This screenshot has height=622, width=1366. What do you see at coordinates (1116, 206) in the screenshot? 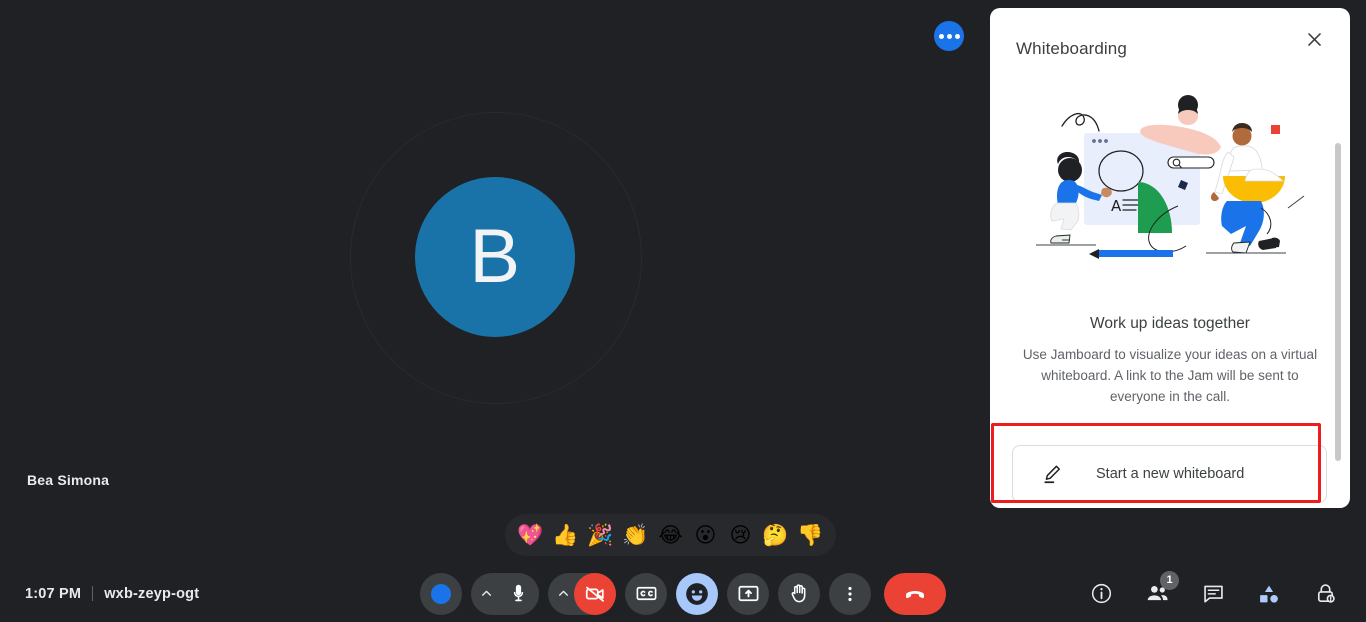
I see `svg-text: A` at bounding box center [1116, 206].